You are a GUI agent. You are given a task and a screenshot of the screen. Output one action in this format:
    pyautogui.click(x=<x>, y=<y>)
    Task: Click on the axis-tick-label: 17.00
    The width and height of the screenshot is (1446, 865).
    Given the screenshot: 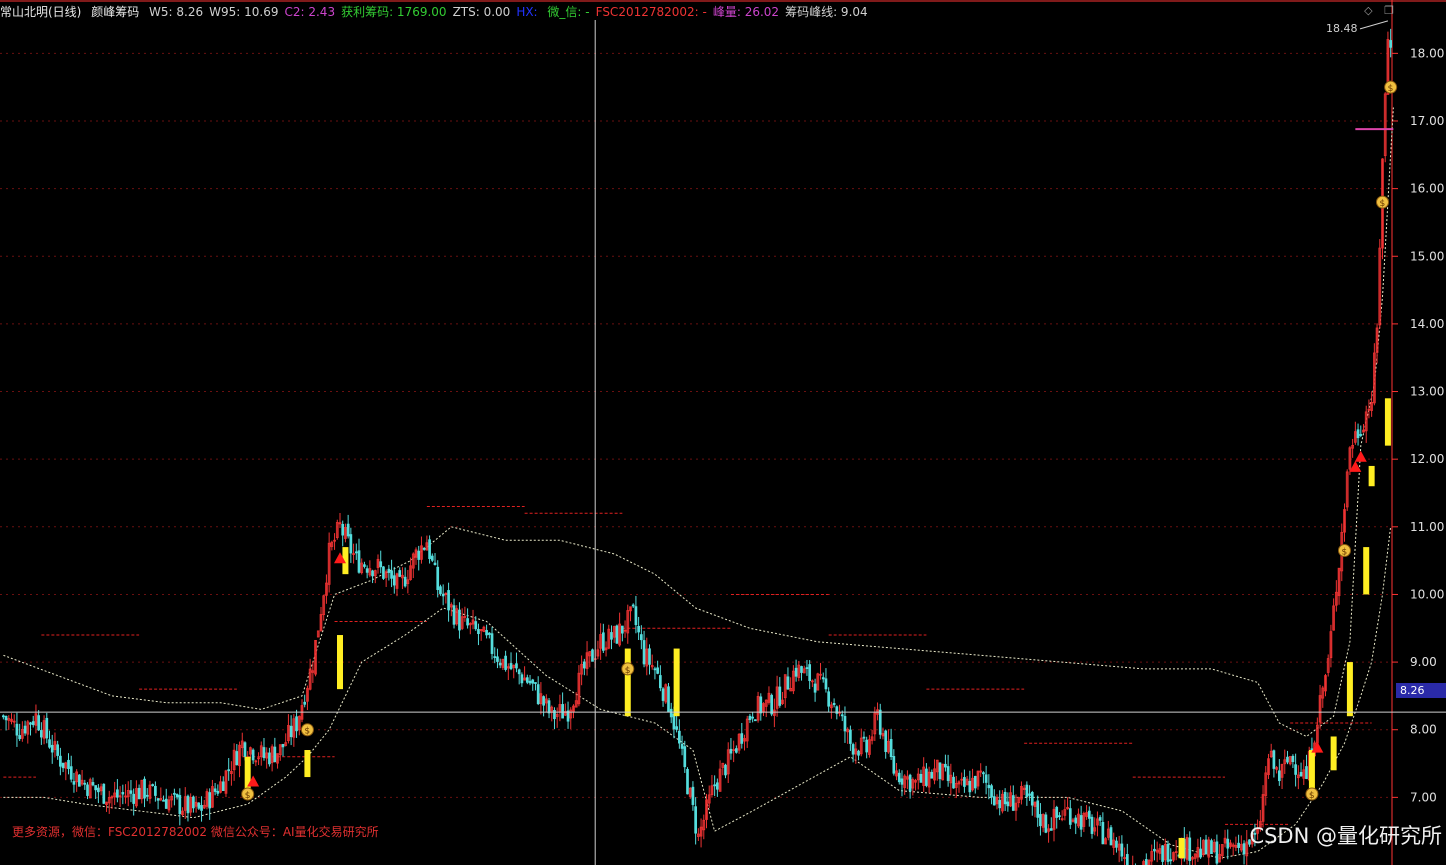 What is the action you would take?
    pyautogui.click(x=1427, y=121)
    